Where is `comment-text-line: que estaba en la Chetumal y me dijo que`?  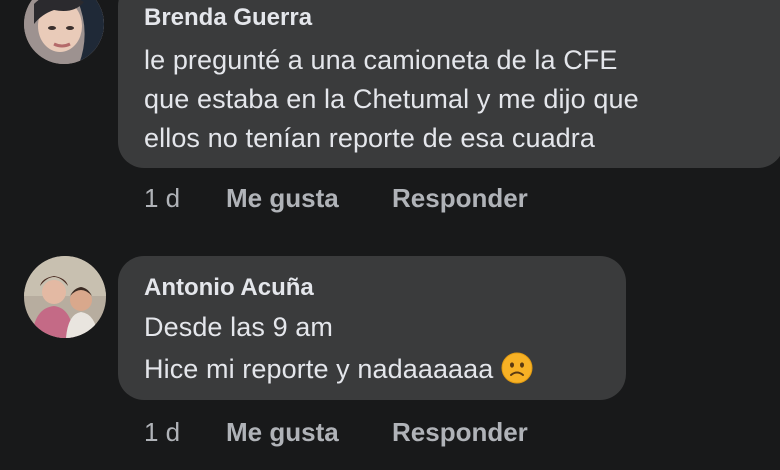
comment-text-line: que estaba en la Chetumal y me dijo que is located at coordinates (391, 99).